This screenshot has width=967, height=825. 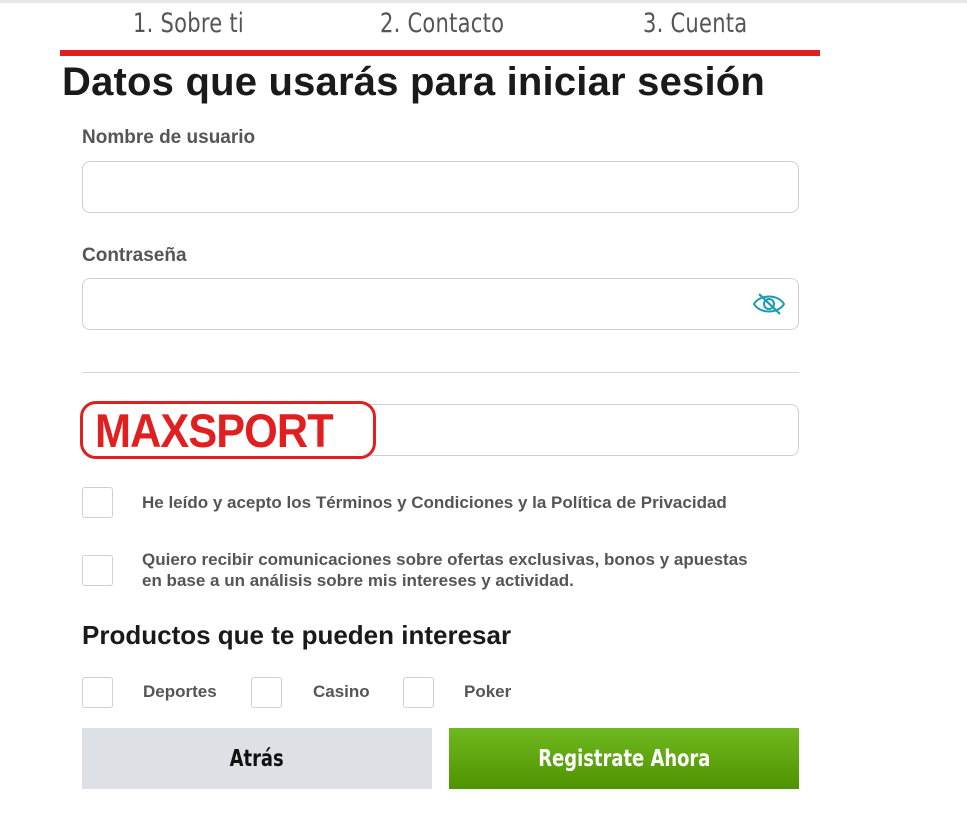 What do you see at coordinates (169, 137) in the screenshot?
I see `username-label: Nombre de usuario` at bounding box center [169, 137].